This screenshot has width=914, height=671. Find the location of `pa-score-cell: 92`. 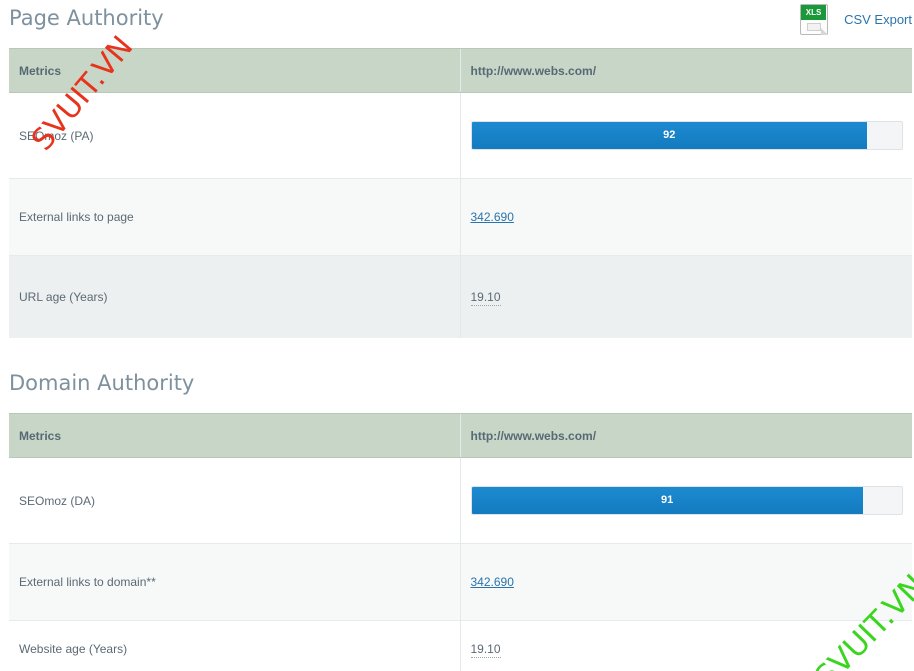

pa-score-cell: 92 is located at coordinates (685, 135).